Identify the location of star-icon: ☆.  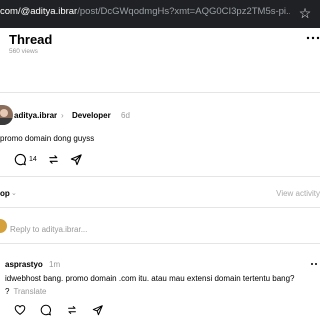
(305, 13).